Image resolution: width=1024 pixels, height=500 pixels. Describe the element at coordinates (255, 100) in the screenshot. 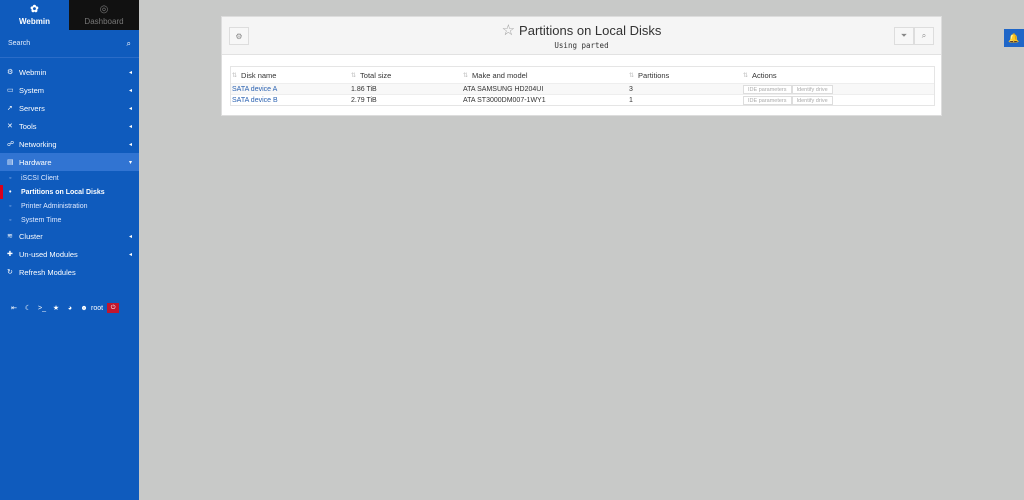

I see `disk-link: SATA device B` at that location.